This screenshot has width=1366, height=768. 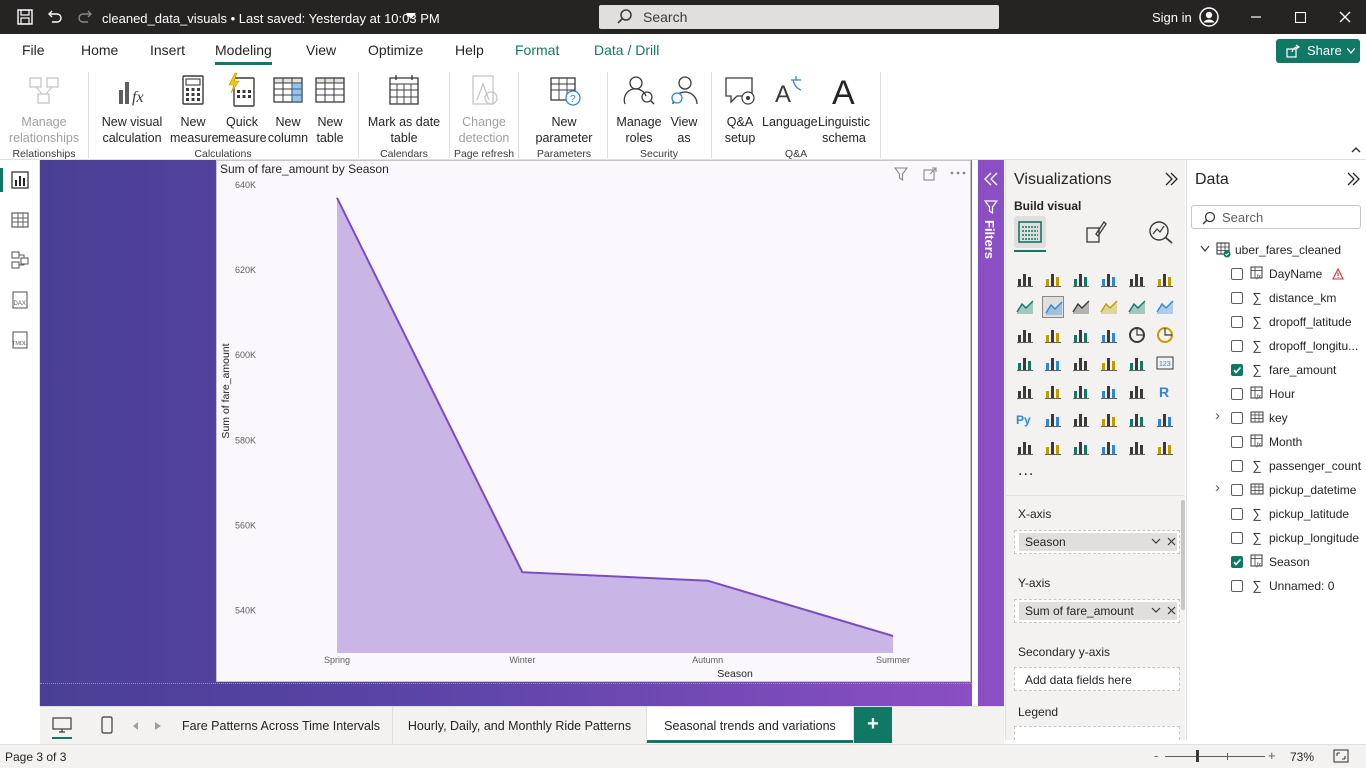 I want to click on line-and-clustered-column-icon, so click(x=1165, y=307).